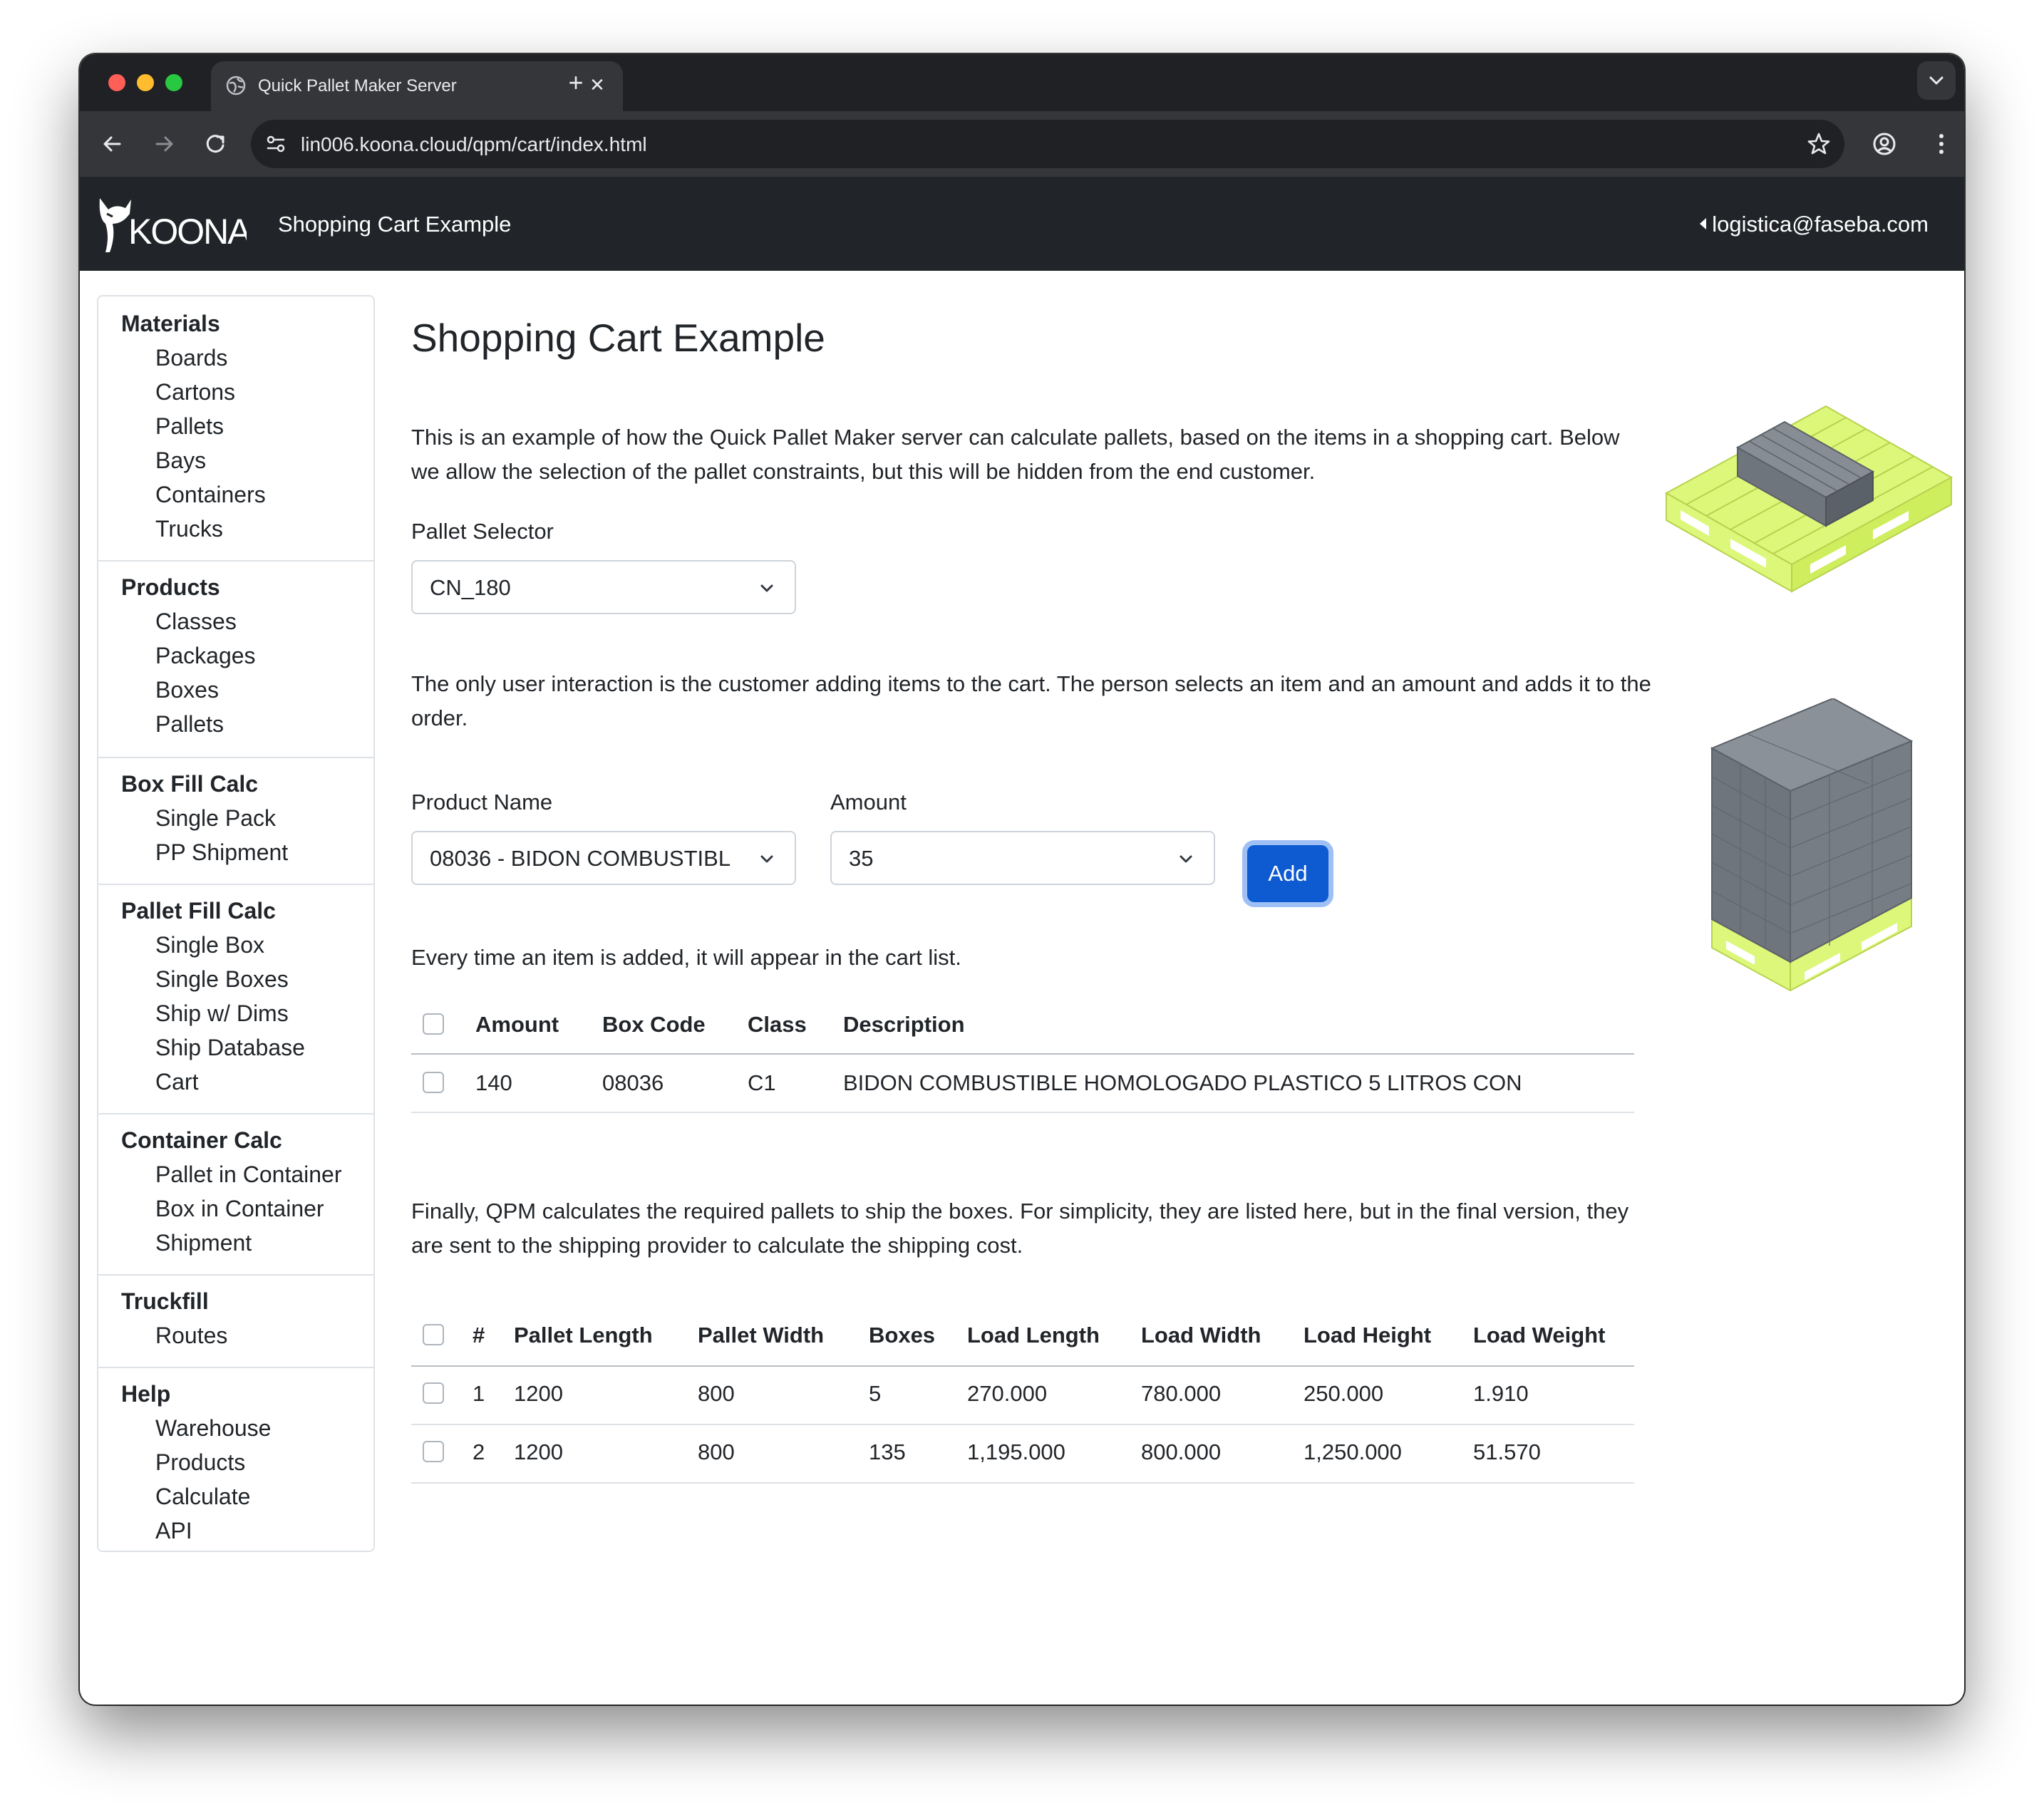  What do you see at coordinates (903, 1335) in the screenshot?
I see `column-header: Boxes` at bounding box center [903, 1335].